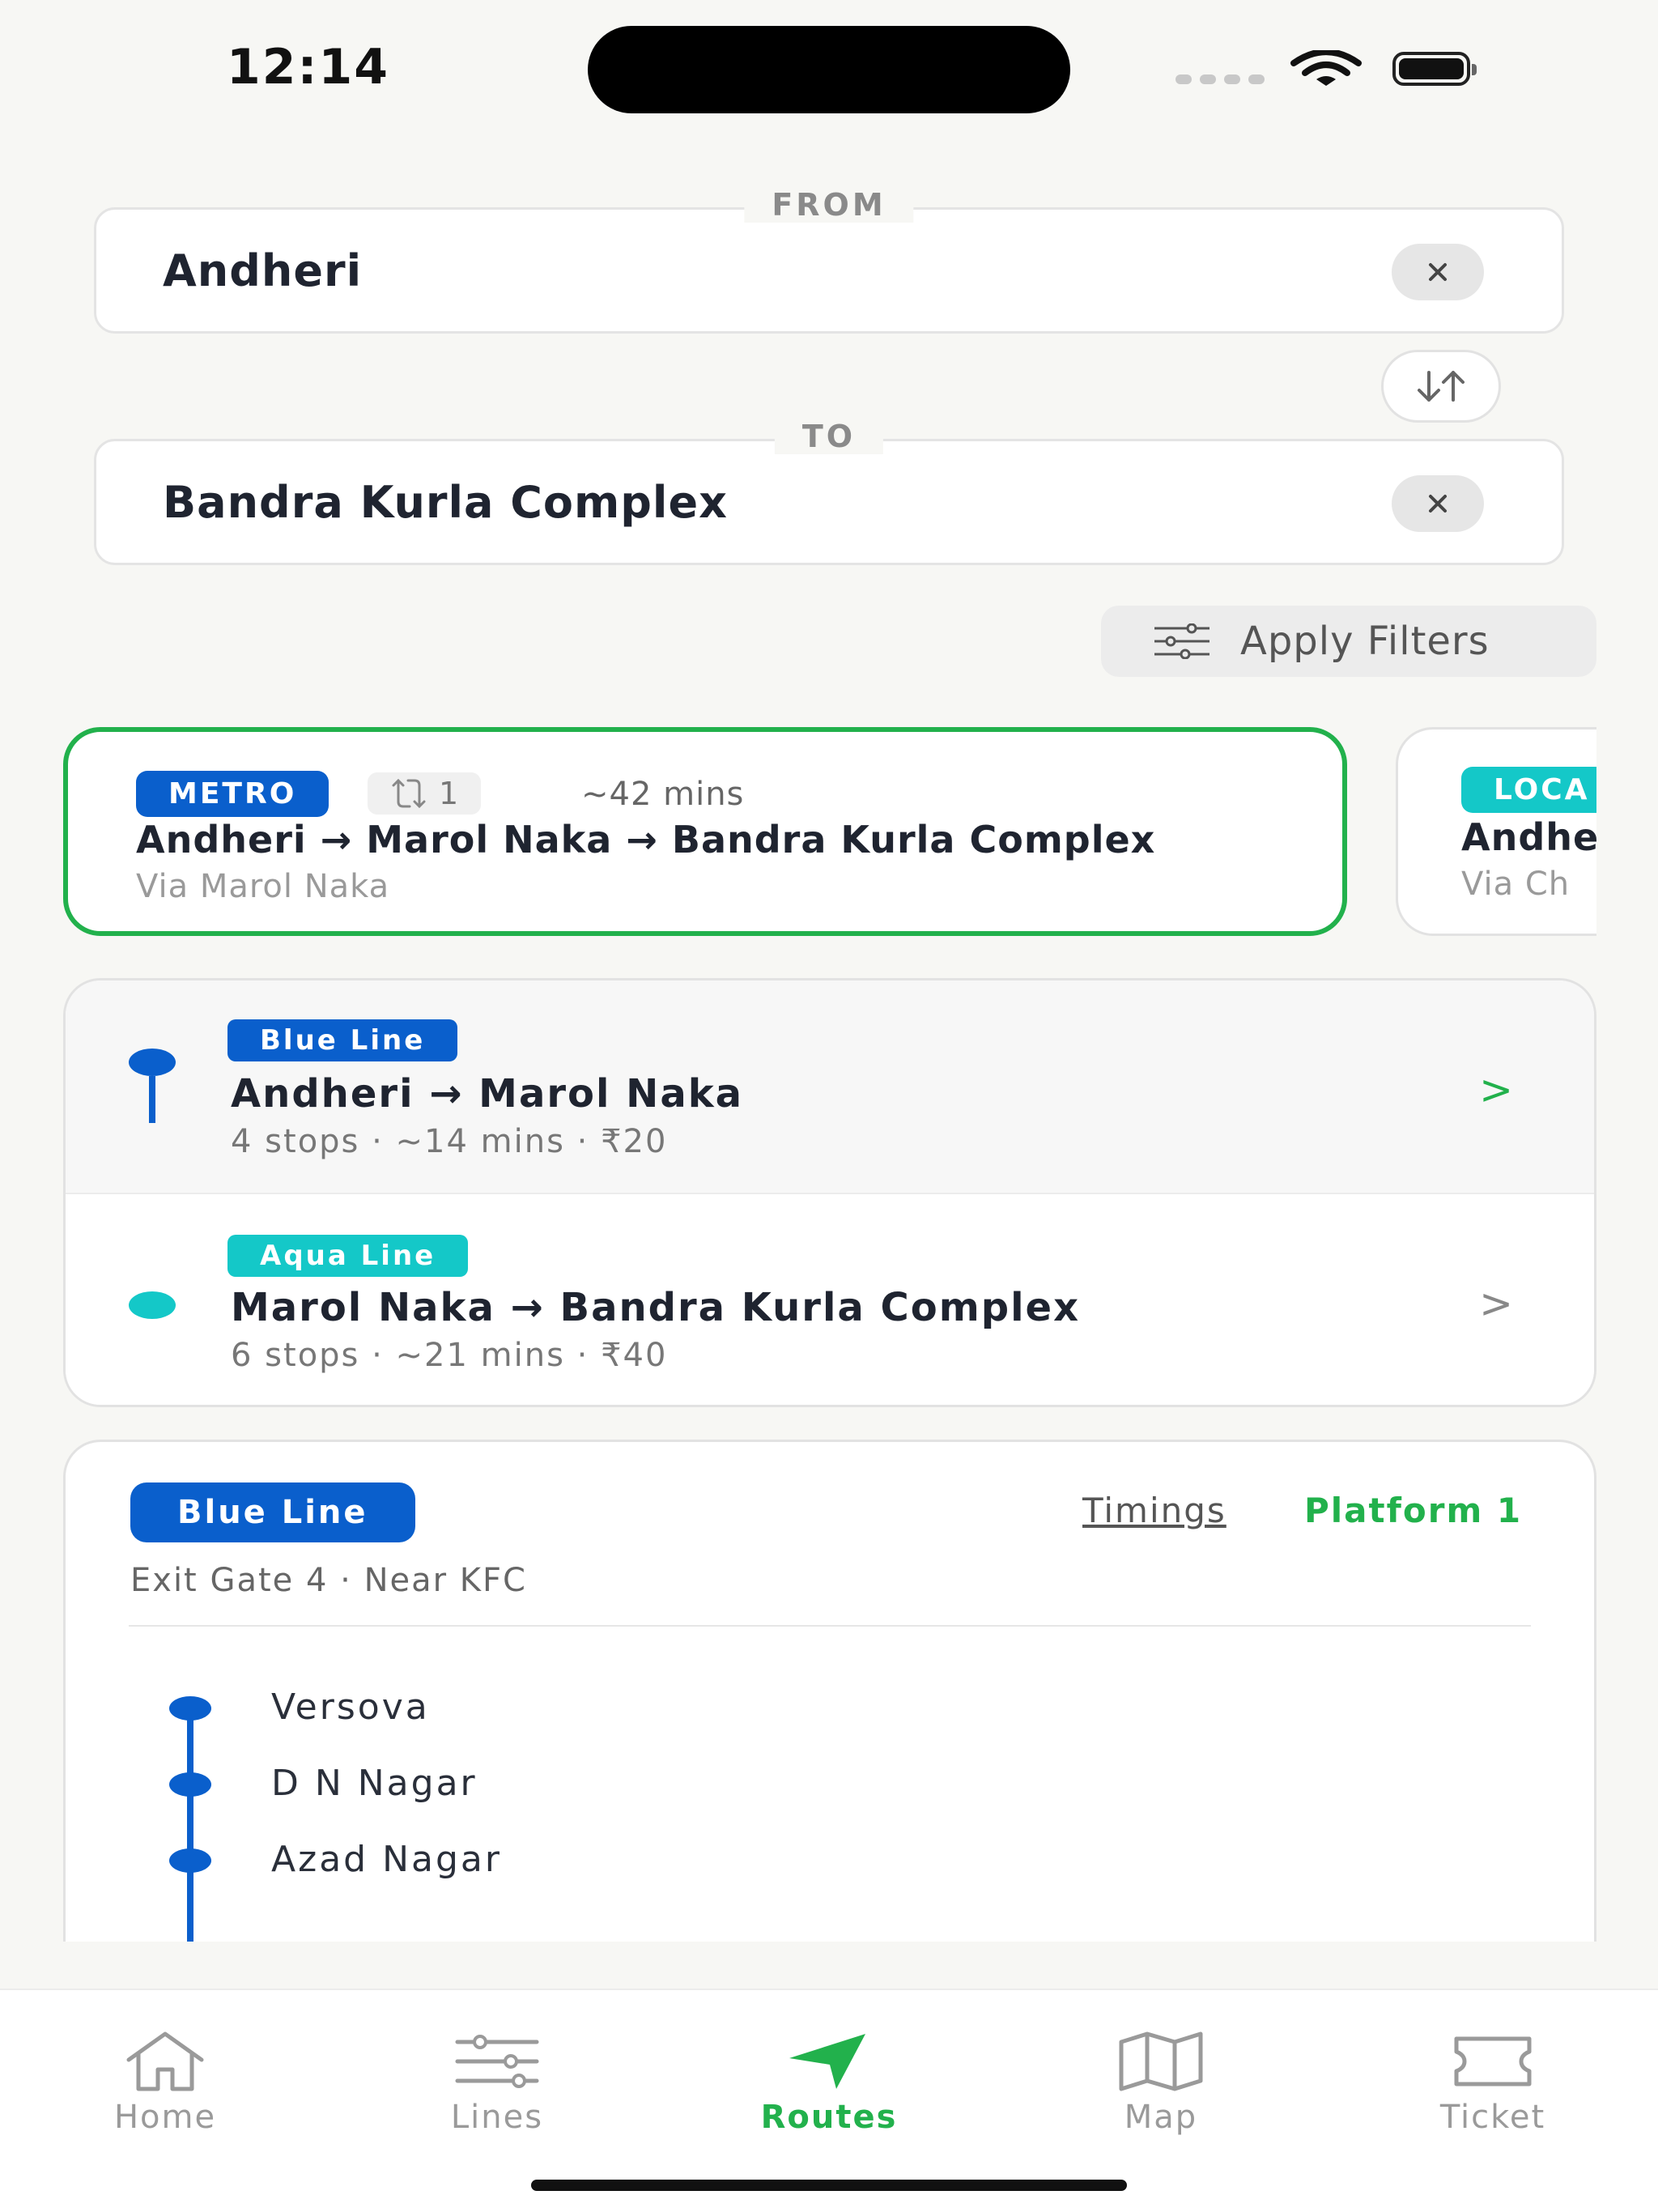 This screenshot has height=2212, width=1658. I want to click on route-duration: ~42 mins, so click(663, 795).